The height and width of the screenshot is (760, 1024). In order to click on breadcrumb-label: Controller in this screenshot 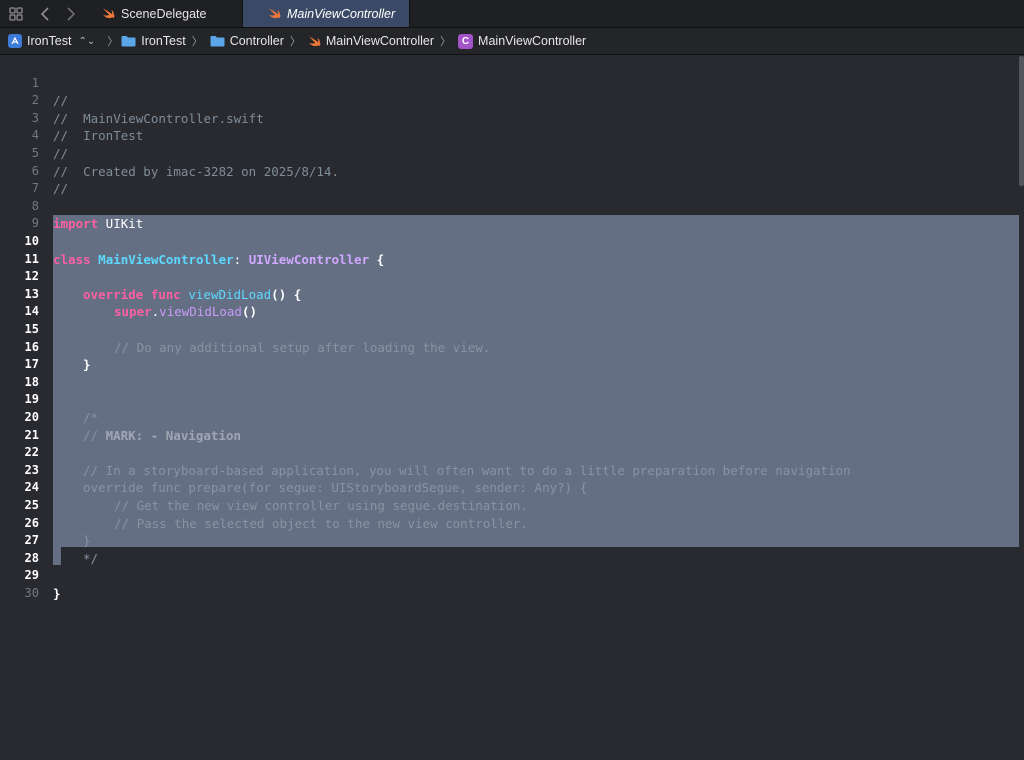, I will do `click(256, 41)`.